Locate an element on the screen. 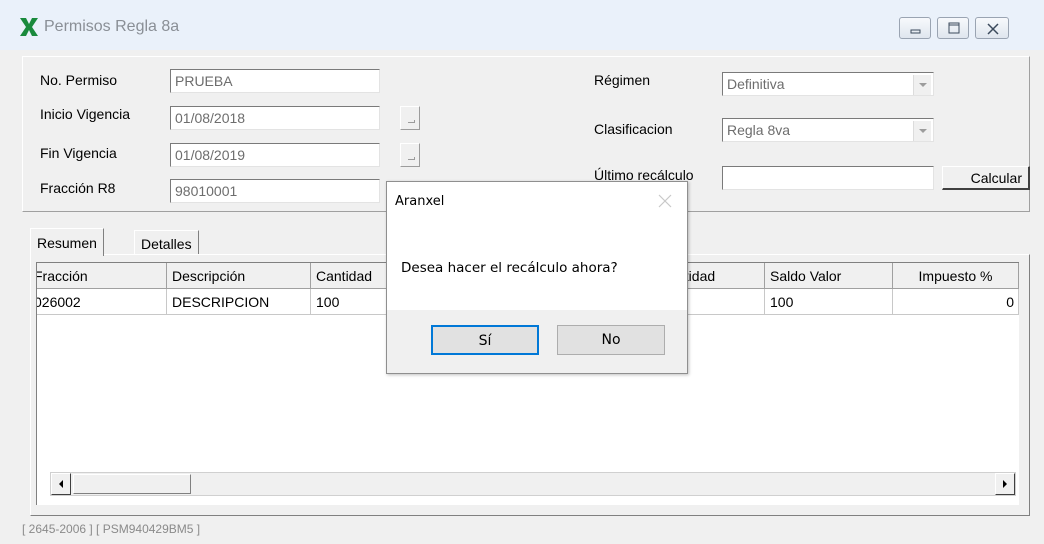 The height and width of the screenshot is (544, 1044). status-bar-text: [ 2645-2006 ] [ PSM940429BM5 ] is located at coordinates (111, 529).